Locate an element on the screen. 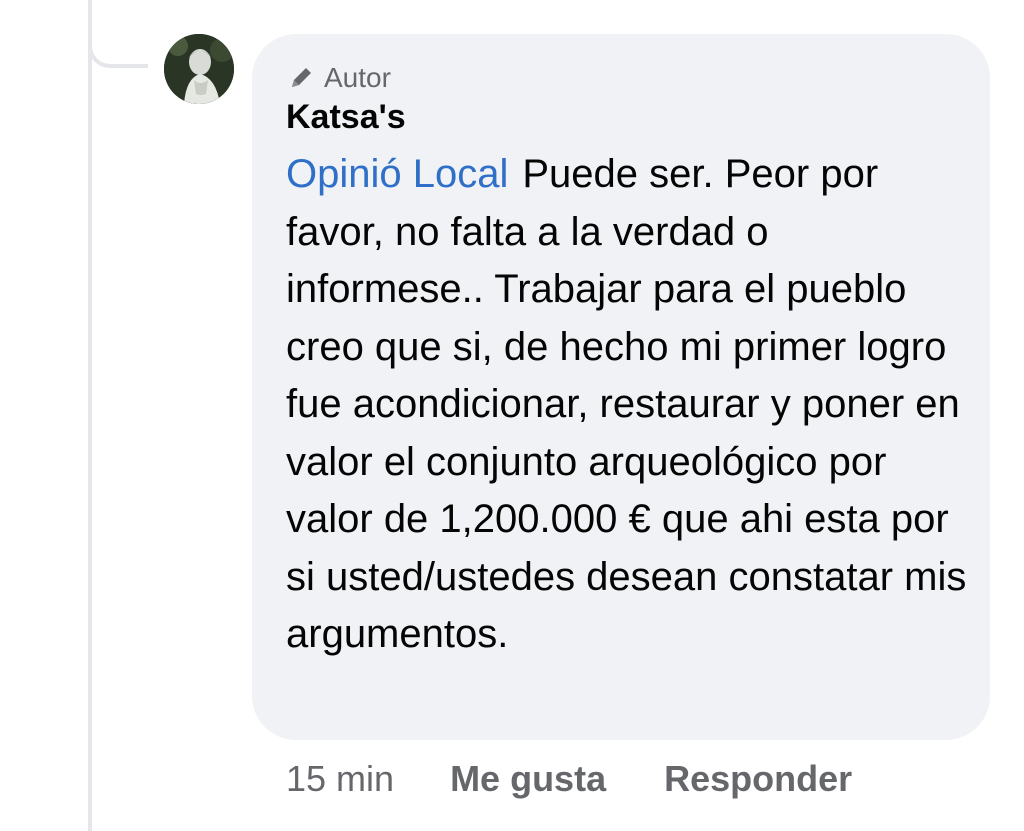 This screenshot has width=1024, height=831. comment-actions: 15 min Me gusta Responder is located at coordinates (569, 779).